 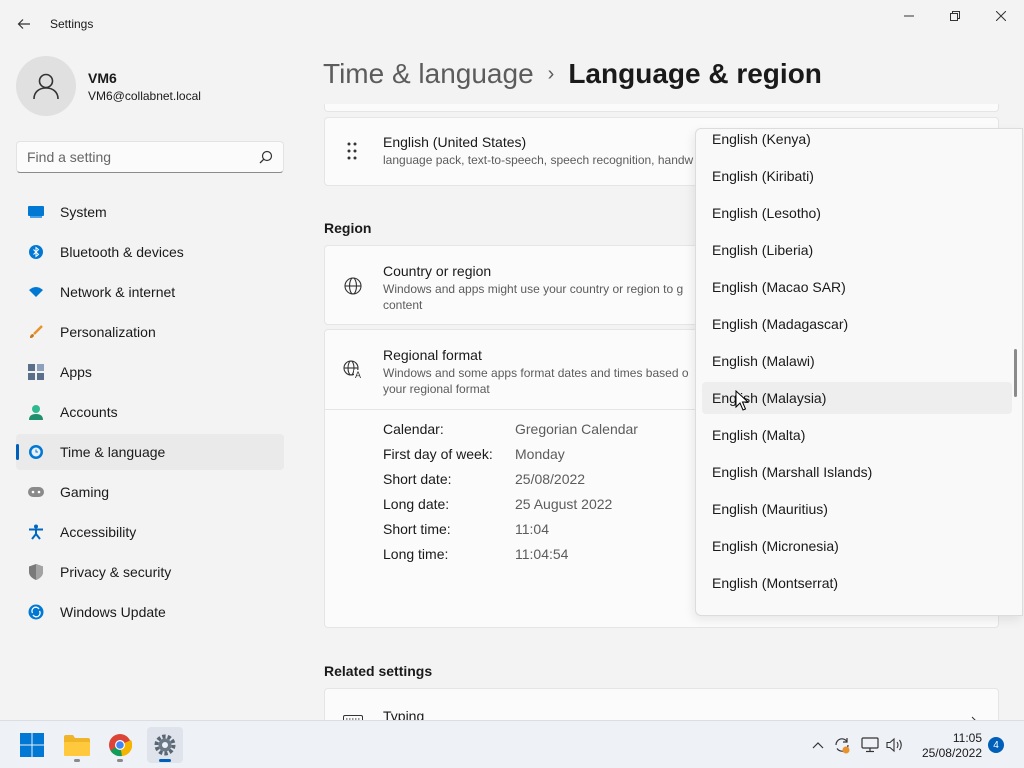 I want to click on format-value-first-day: Monday, so click(x=540, y=454).